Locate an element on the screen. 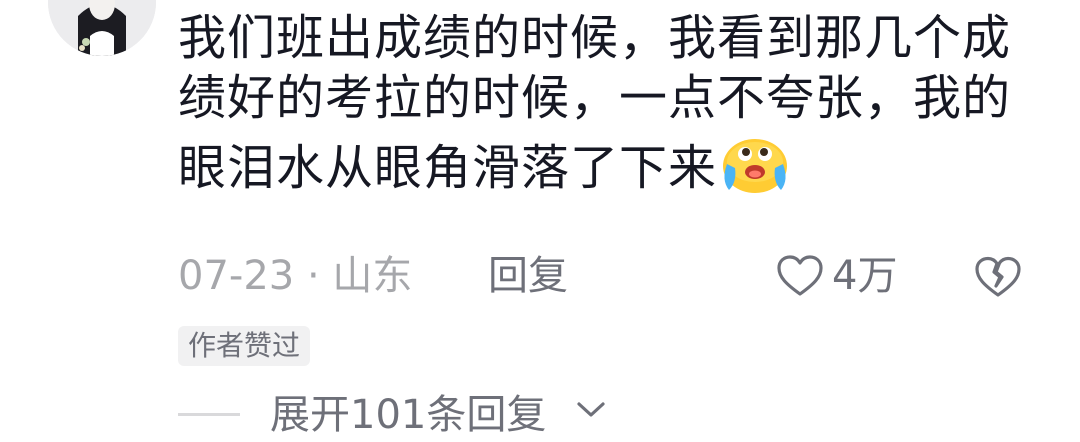 The height and width of the screenshot is (442, 1080). like-button: 4万 is located at coordinates (836, 276).